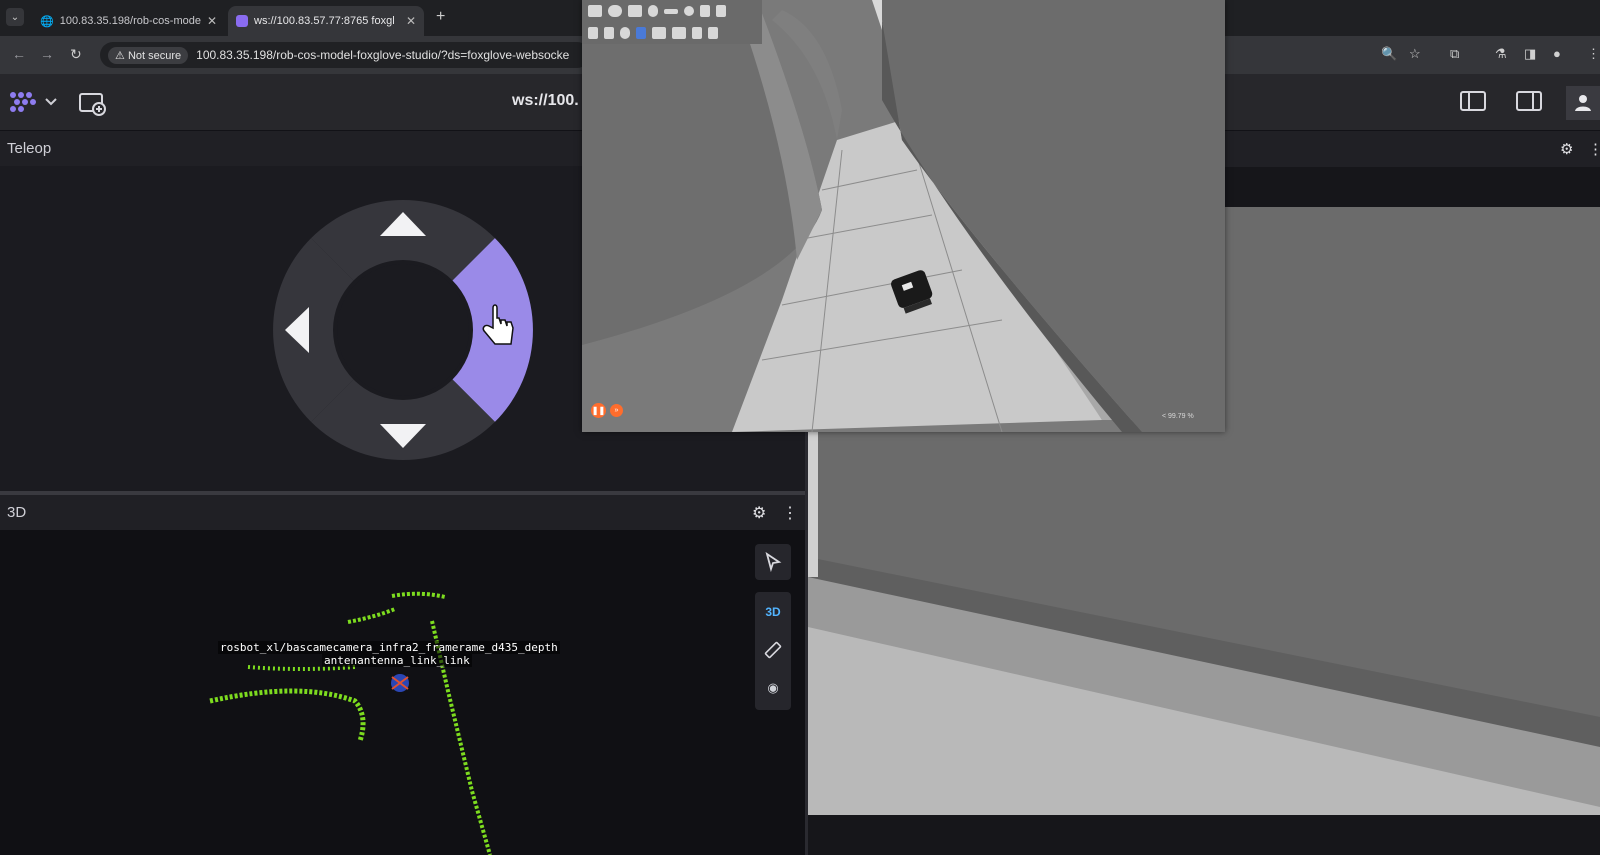 The height and width of the screenshot is (855, 1600). I want to click on pointer-icon, so click(773, 562).